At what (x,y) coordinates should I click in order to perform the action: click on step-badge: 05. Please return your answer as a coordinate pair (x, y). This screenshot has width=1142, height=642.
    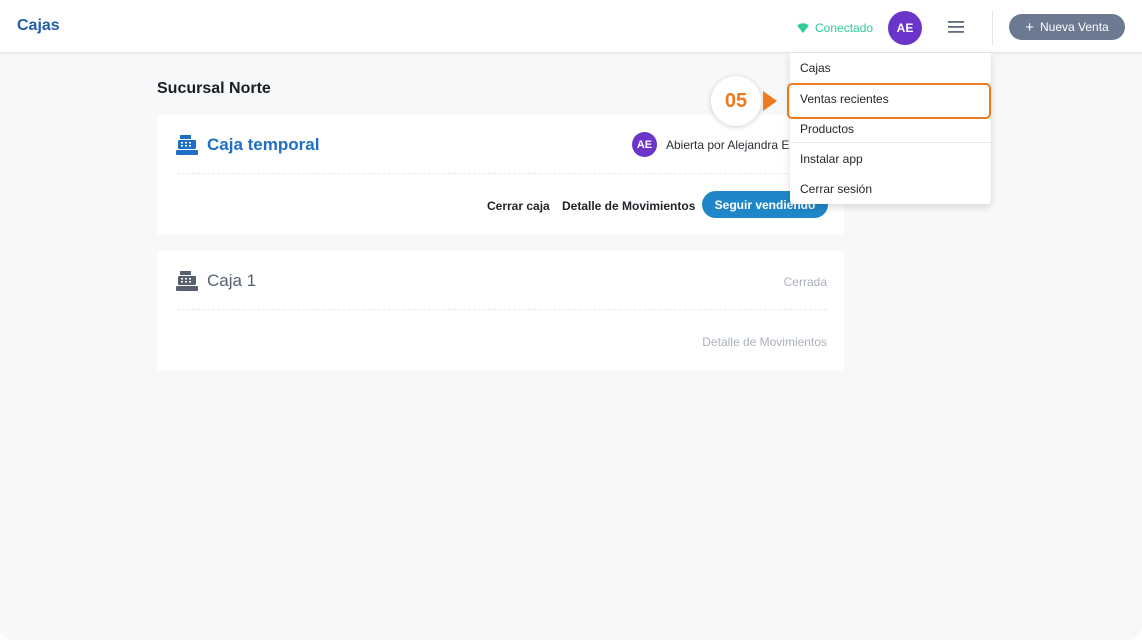
    Looking at the image, I should click on (736, 101).